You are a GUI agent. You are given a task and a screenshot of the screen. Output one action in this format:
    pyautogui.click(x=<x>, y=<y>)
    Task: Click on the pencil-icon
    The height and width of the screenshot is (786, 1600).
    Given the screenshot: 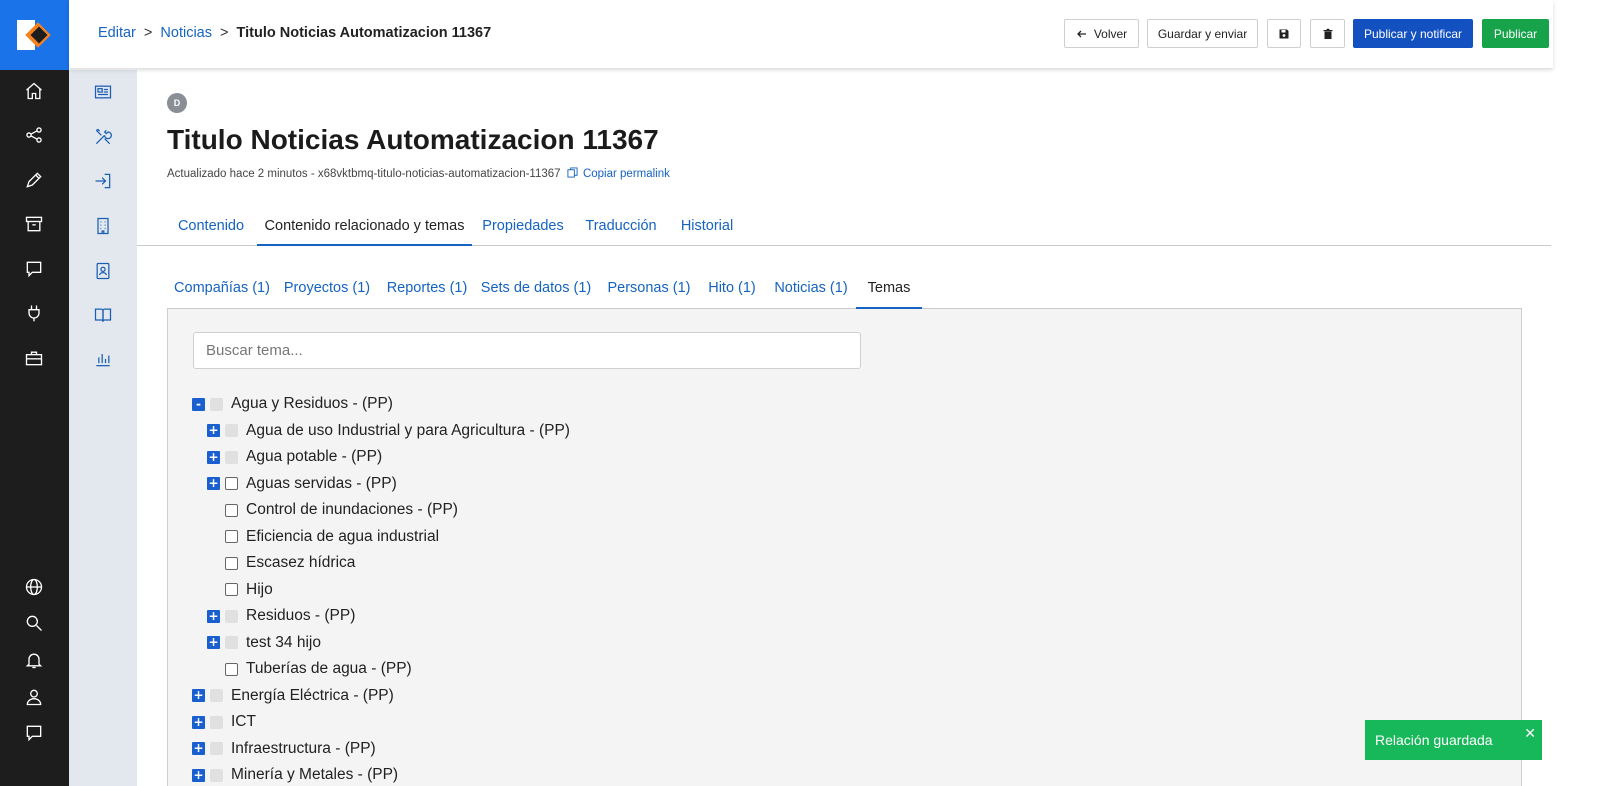 What is the action you would take?
    pyautogui.click(x=34, y=180)
    